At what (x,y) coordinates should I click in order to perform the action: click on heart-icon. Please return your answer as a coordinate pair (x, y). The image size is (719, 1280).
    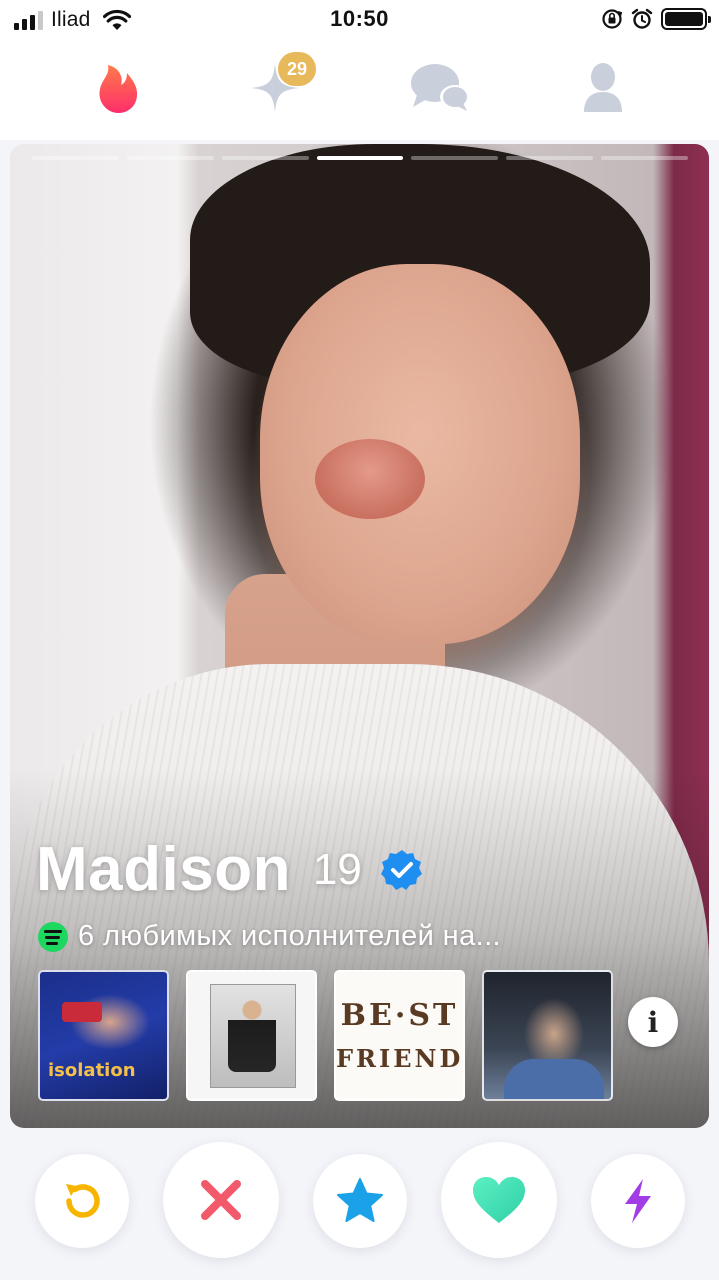
    Looking at the image, I should click on (499, 1200).